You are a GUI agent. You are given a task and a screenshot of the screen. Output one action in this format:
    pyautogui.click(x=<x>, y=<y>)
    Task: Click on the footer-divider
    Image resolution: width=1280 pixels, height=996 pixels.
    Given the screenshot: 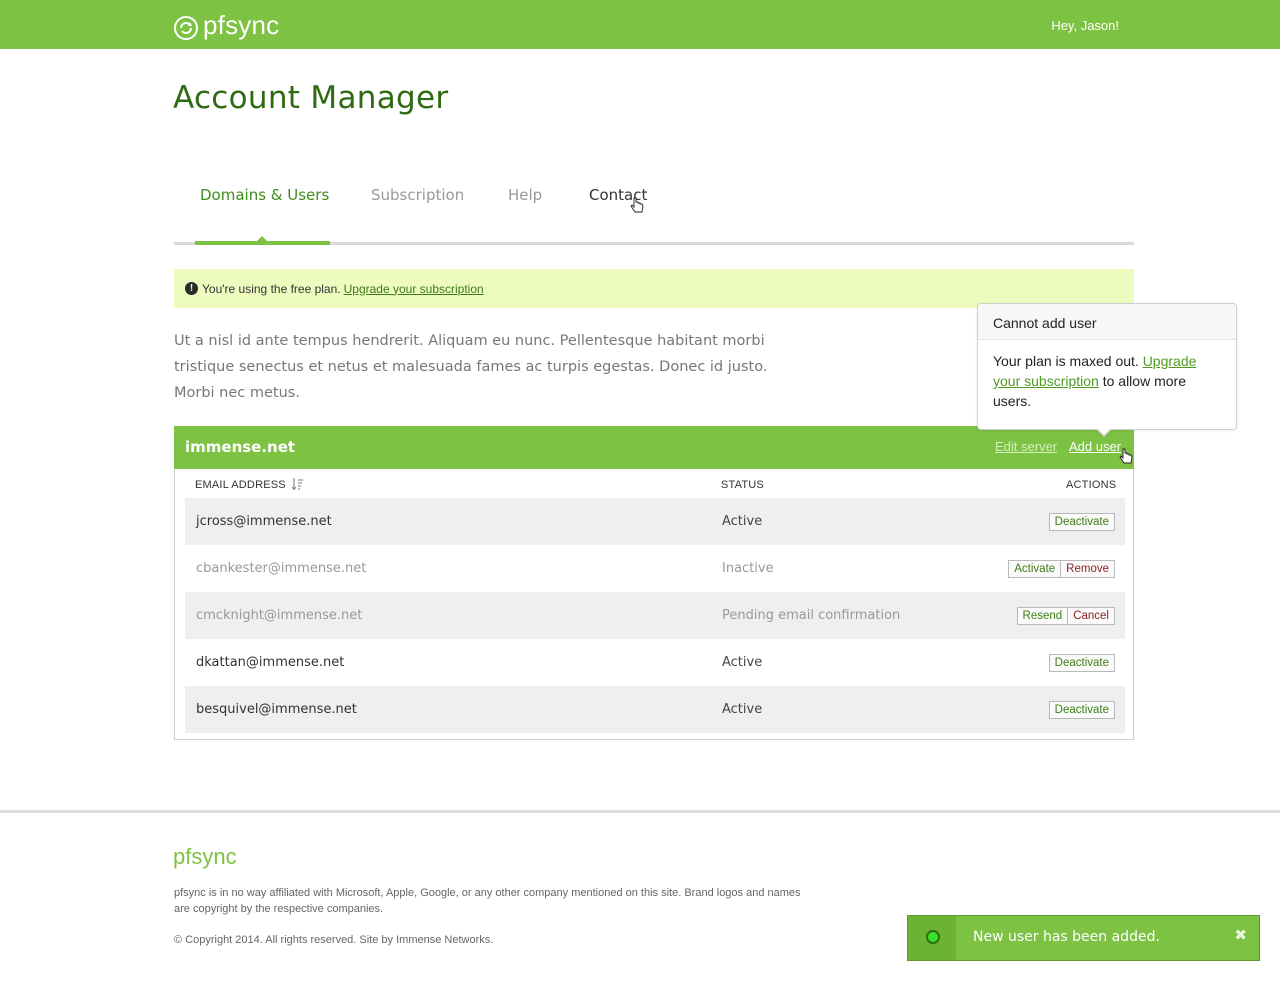 What is the action you would take?
    pyautogui.click(x=640, y=811)
    